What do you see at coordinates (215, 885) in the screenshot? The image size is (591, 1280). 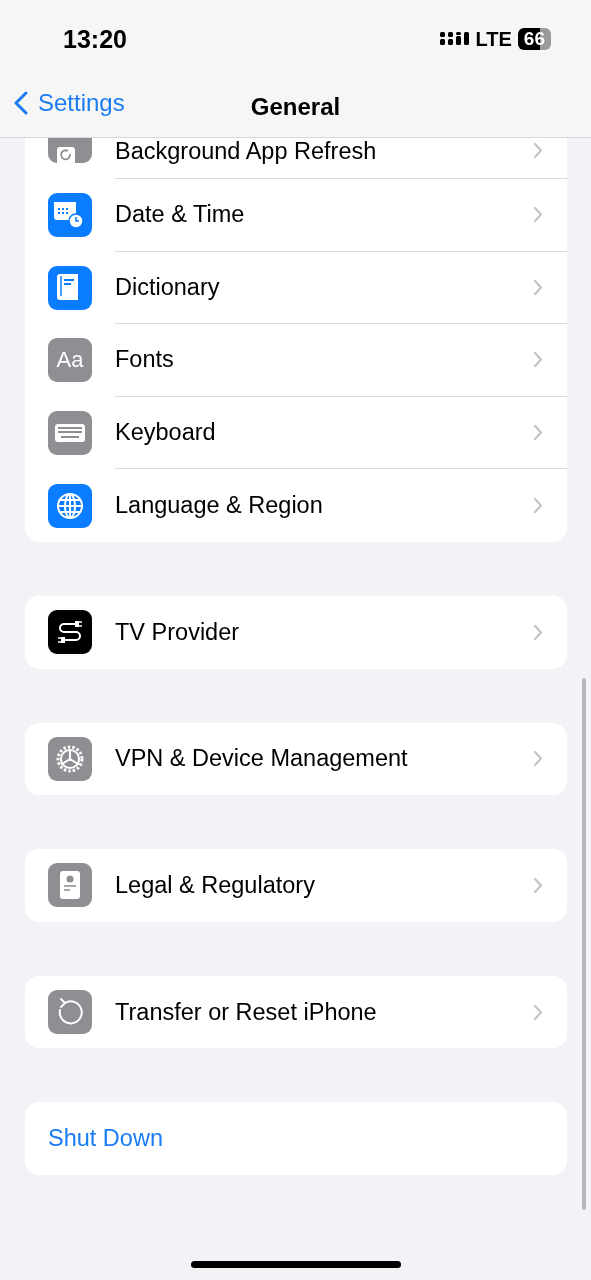 I see `row-label: Legal & Regulatory` at bounding box center [215, 885].